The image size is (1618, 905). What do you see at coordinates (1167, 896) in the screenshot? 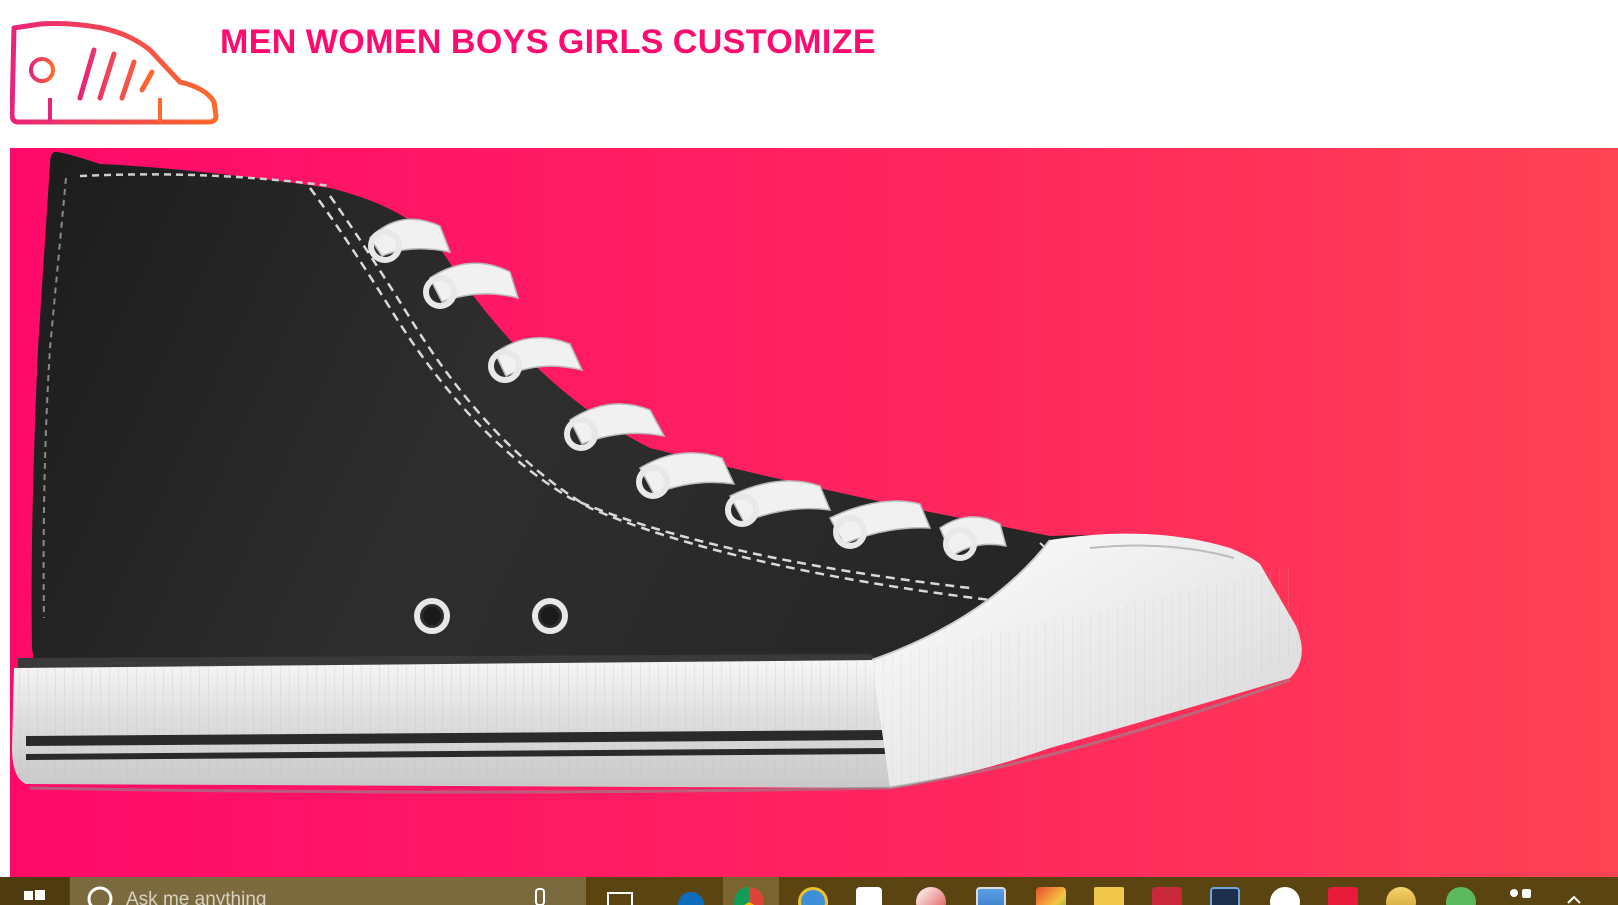
I see `acrobat-icon` at bounding box center [1167, 896].